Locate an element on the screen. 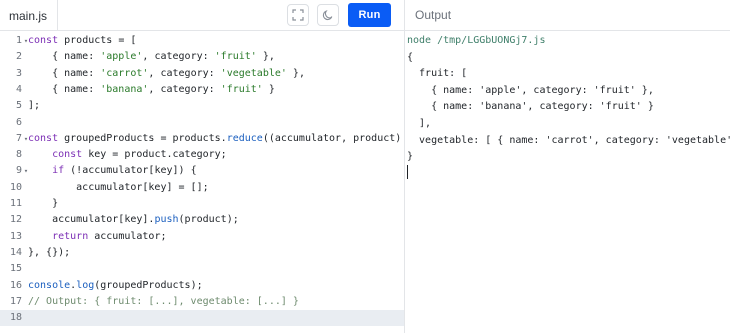  code-text: console.log(groupedProducts); is located at coordinates (115, 285).